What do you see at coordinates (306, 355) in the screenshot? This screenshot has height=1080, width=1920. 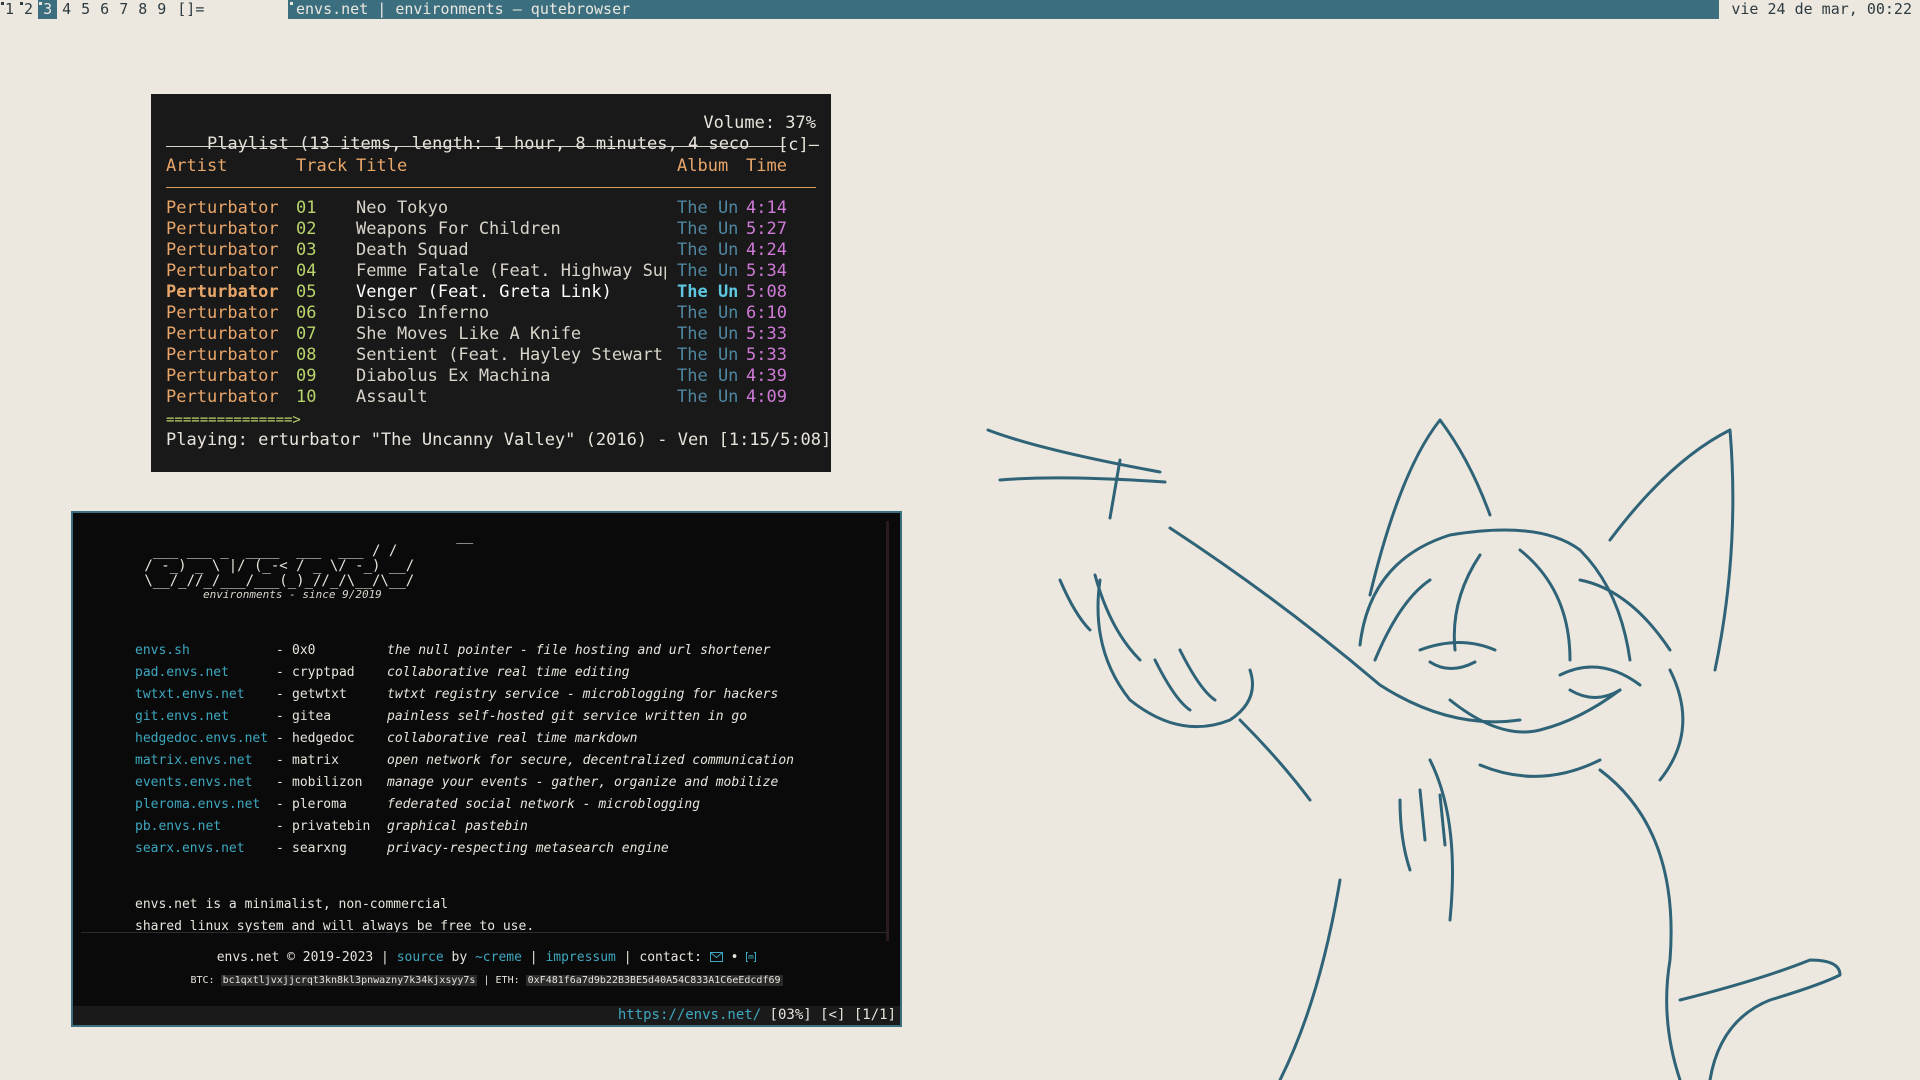 I see `track-number: 08` at bounding box center [306, 355].